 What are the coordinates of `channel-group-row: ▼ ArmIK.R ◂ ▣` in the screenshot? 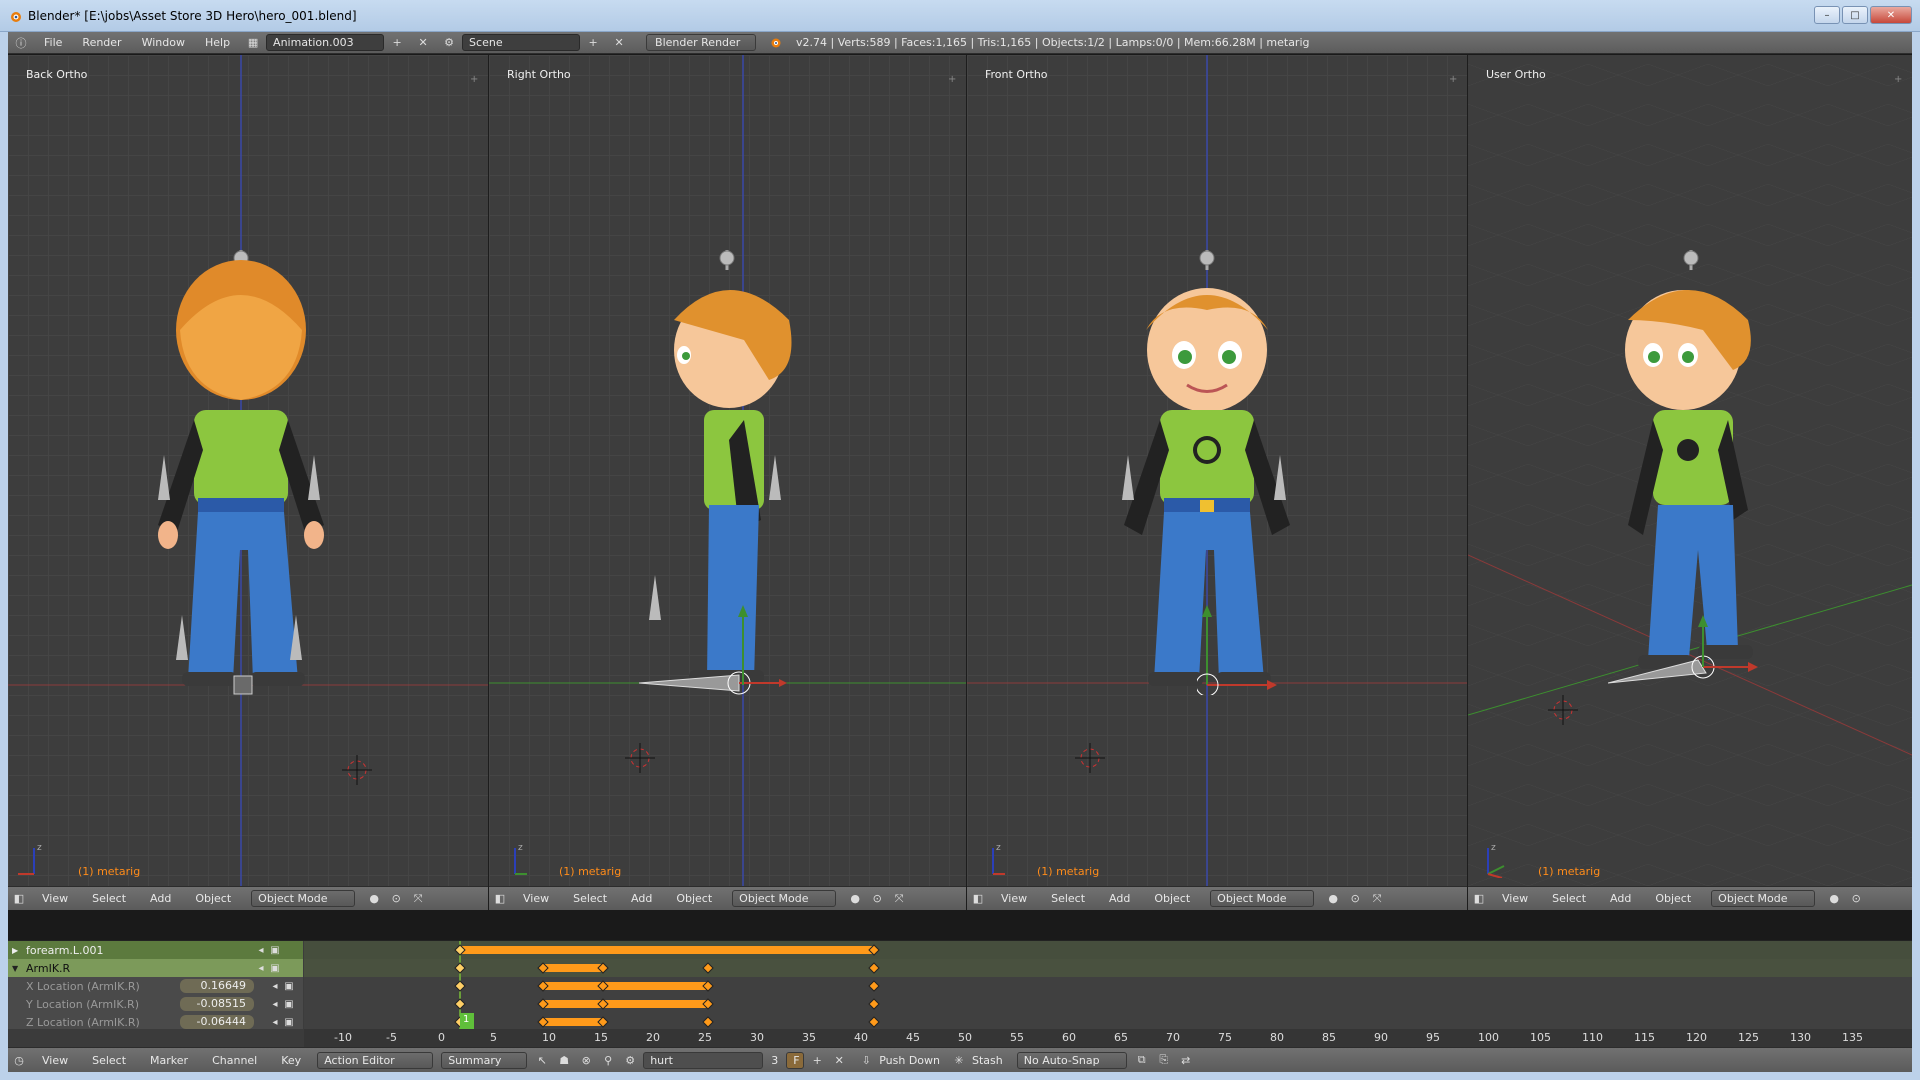 It's located at (155, 968).